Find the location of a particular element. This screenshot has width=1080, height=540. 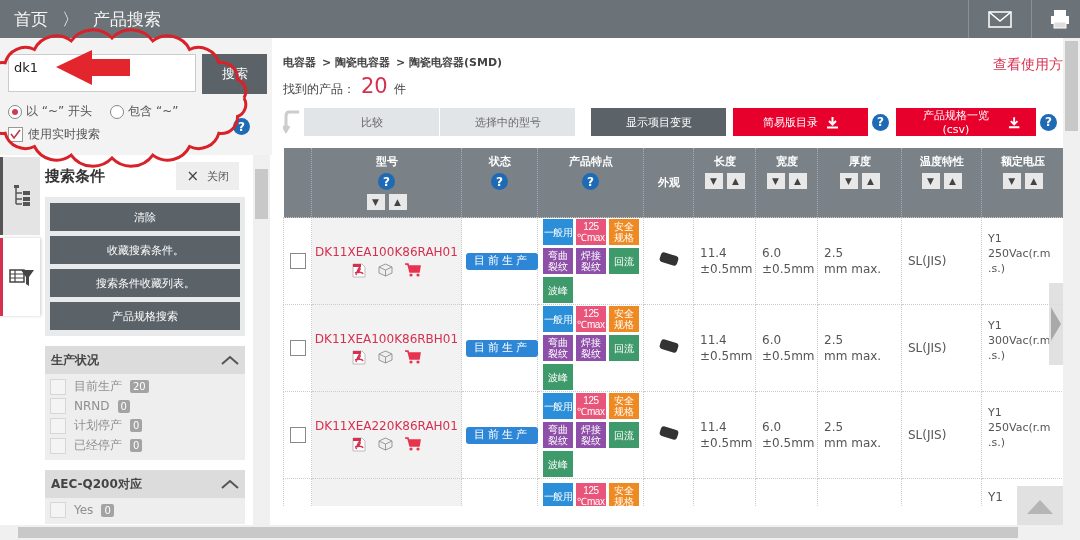

action-button: 产品规格搜索 is located at coordinates (145, 316).